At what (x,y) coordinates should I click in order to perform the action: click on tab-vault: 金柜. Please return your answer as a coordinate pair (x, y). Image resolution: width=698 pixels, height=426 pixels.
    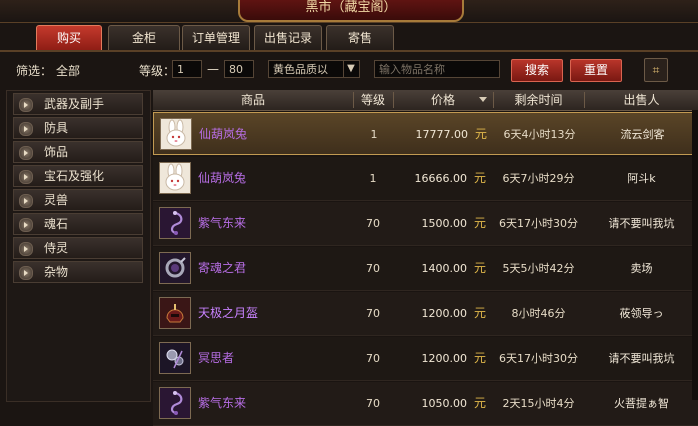
    Looking at the image, I should click on (144, 38).